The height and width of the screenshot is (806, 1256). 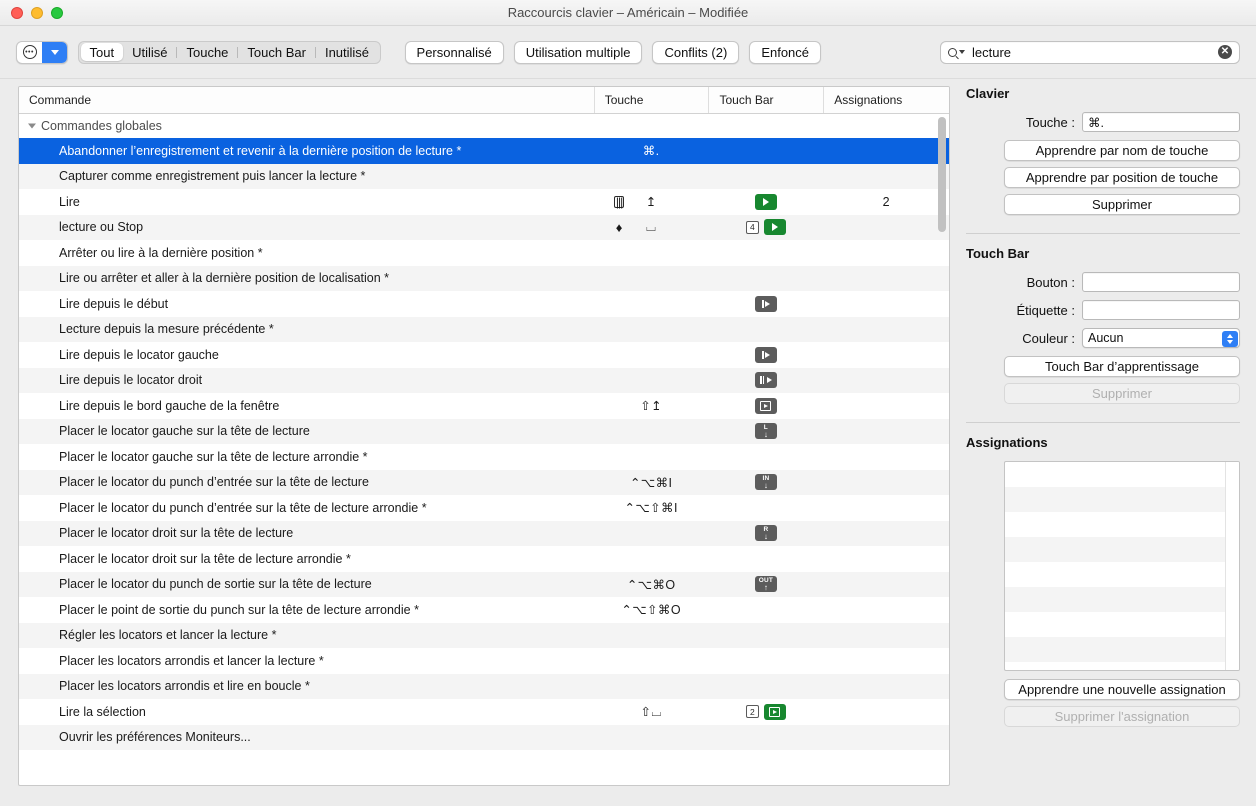 What do you see at coordinates (1122, 366) in the screenshot?
I see `touch-bar-apprentissage-button: Touch Bar d’apprentissage` at bounding box center [1122, 366].